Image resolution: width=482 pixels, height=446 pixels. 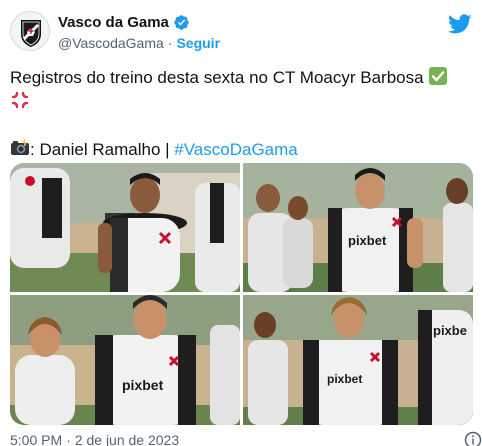 I want to click on name-row: Vasco da Gama, so click(x=124, y=22).